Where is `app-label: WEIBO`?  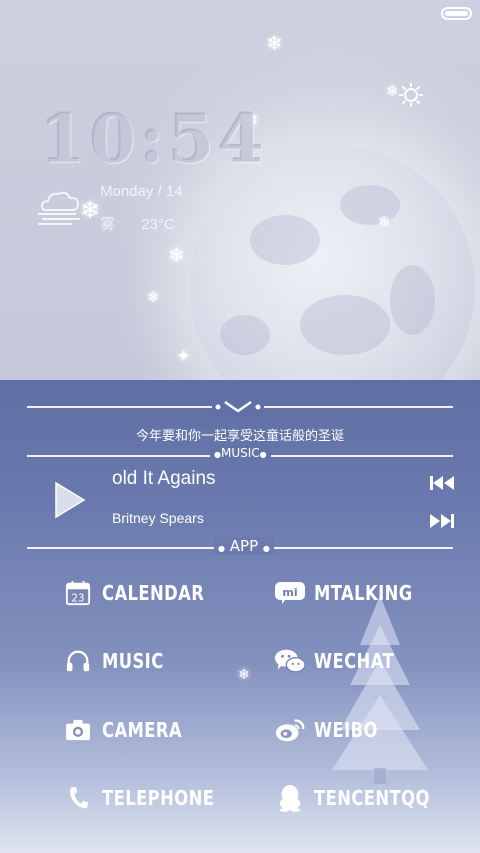
app-label: WEIBO is located at coordinates (346, 730).